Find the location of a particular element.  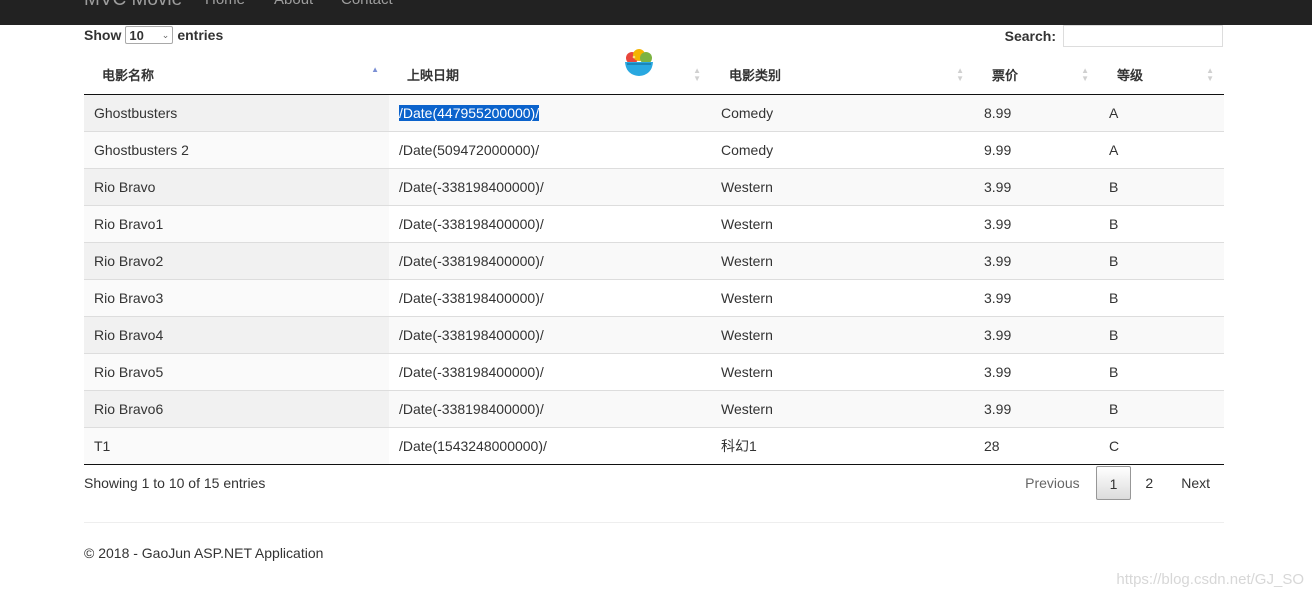

table-row: T1 /Date(1543248000000)/ 科幻1 28 C is located at coordinates (654, 446).